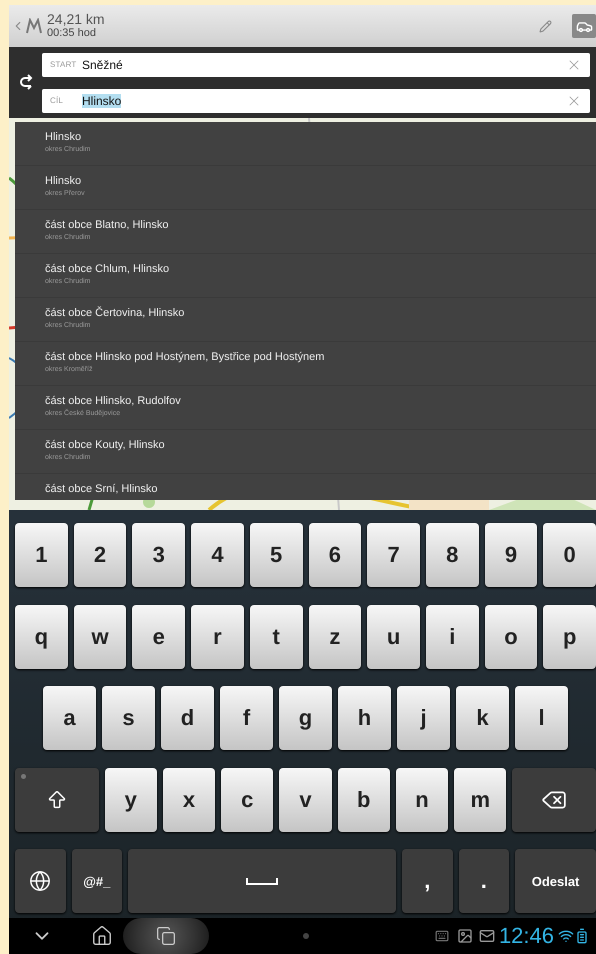 The image size is (596, 954). What do you see at coordinates (316, 64) in the screenshot?
I see `location-field: START Sněžné` at bounding box center [316, 64].